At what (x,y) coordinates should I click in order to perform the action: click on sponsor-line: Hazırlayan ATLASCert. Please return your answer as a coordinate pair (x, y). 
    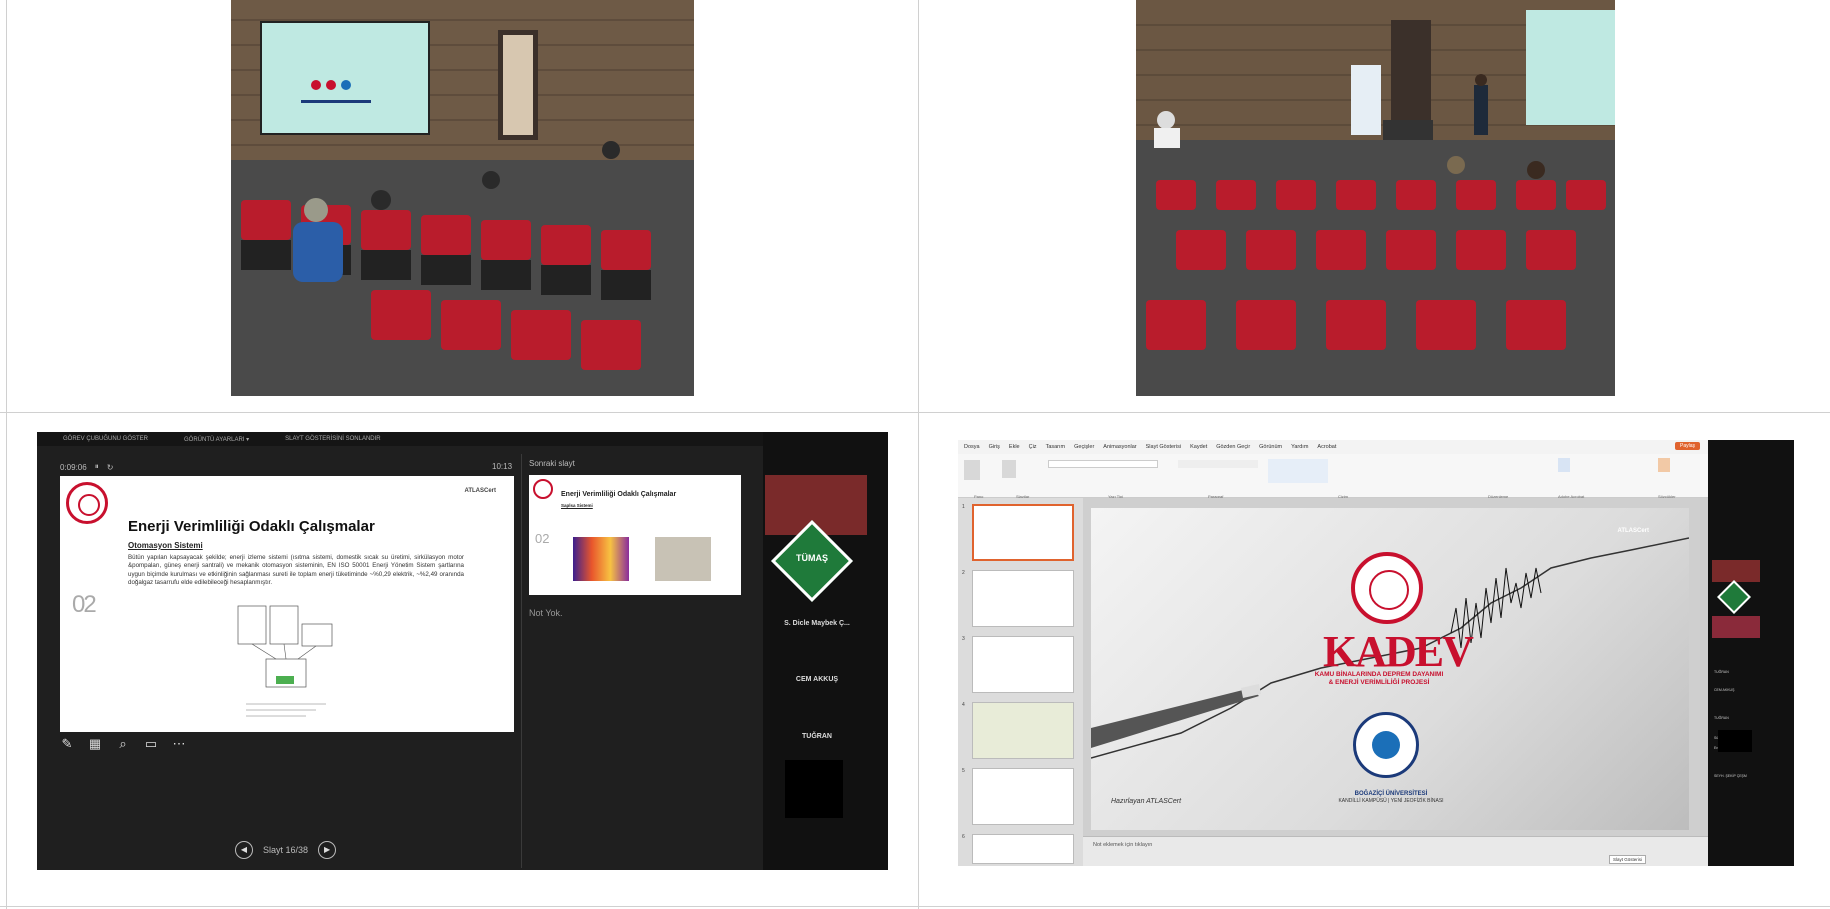
    Looking at the image, I should click on (1146, 801).